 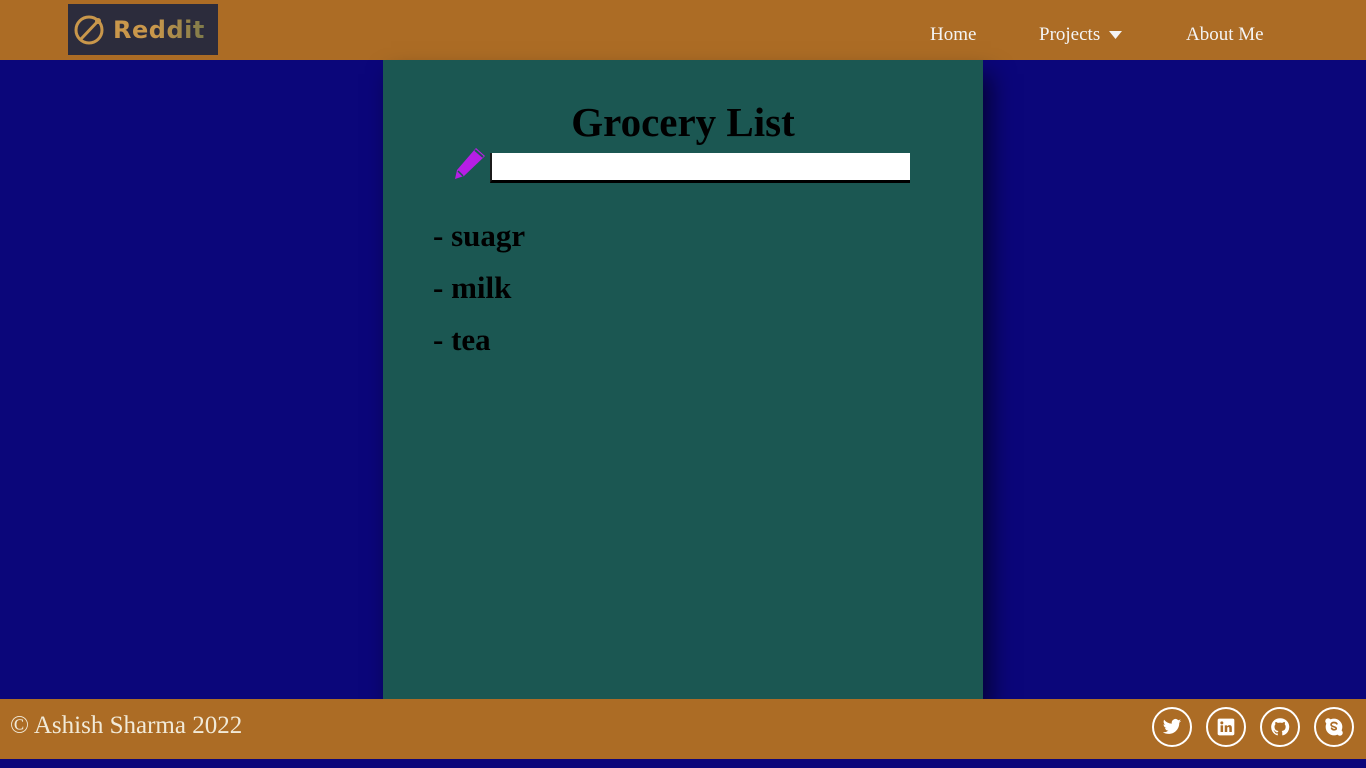 What do you see at coordinates (953, 35) in the screenshot?
I see `nav-home-link: Home` at bounding box center [953, 35].